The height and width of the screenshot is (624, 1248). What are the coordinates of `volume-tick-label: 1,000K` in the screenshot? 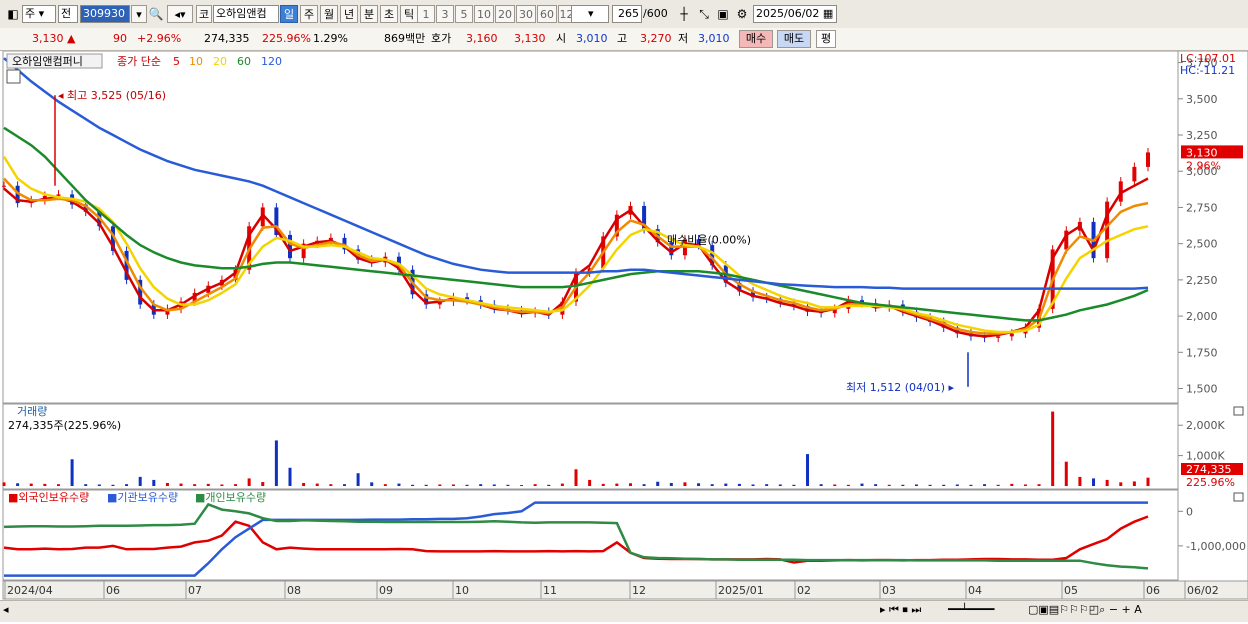 It's located at (1205, 456).